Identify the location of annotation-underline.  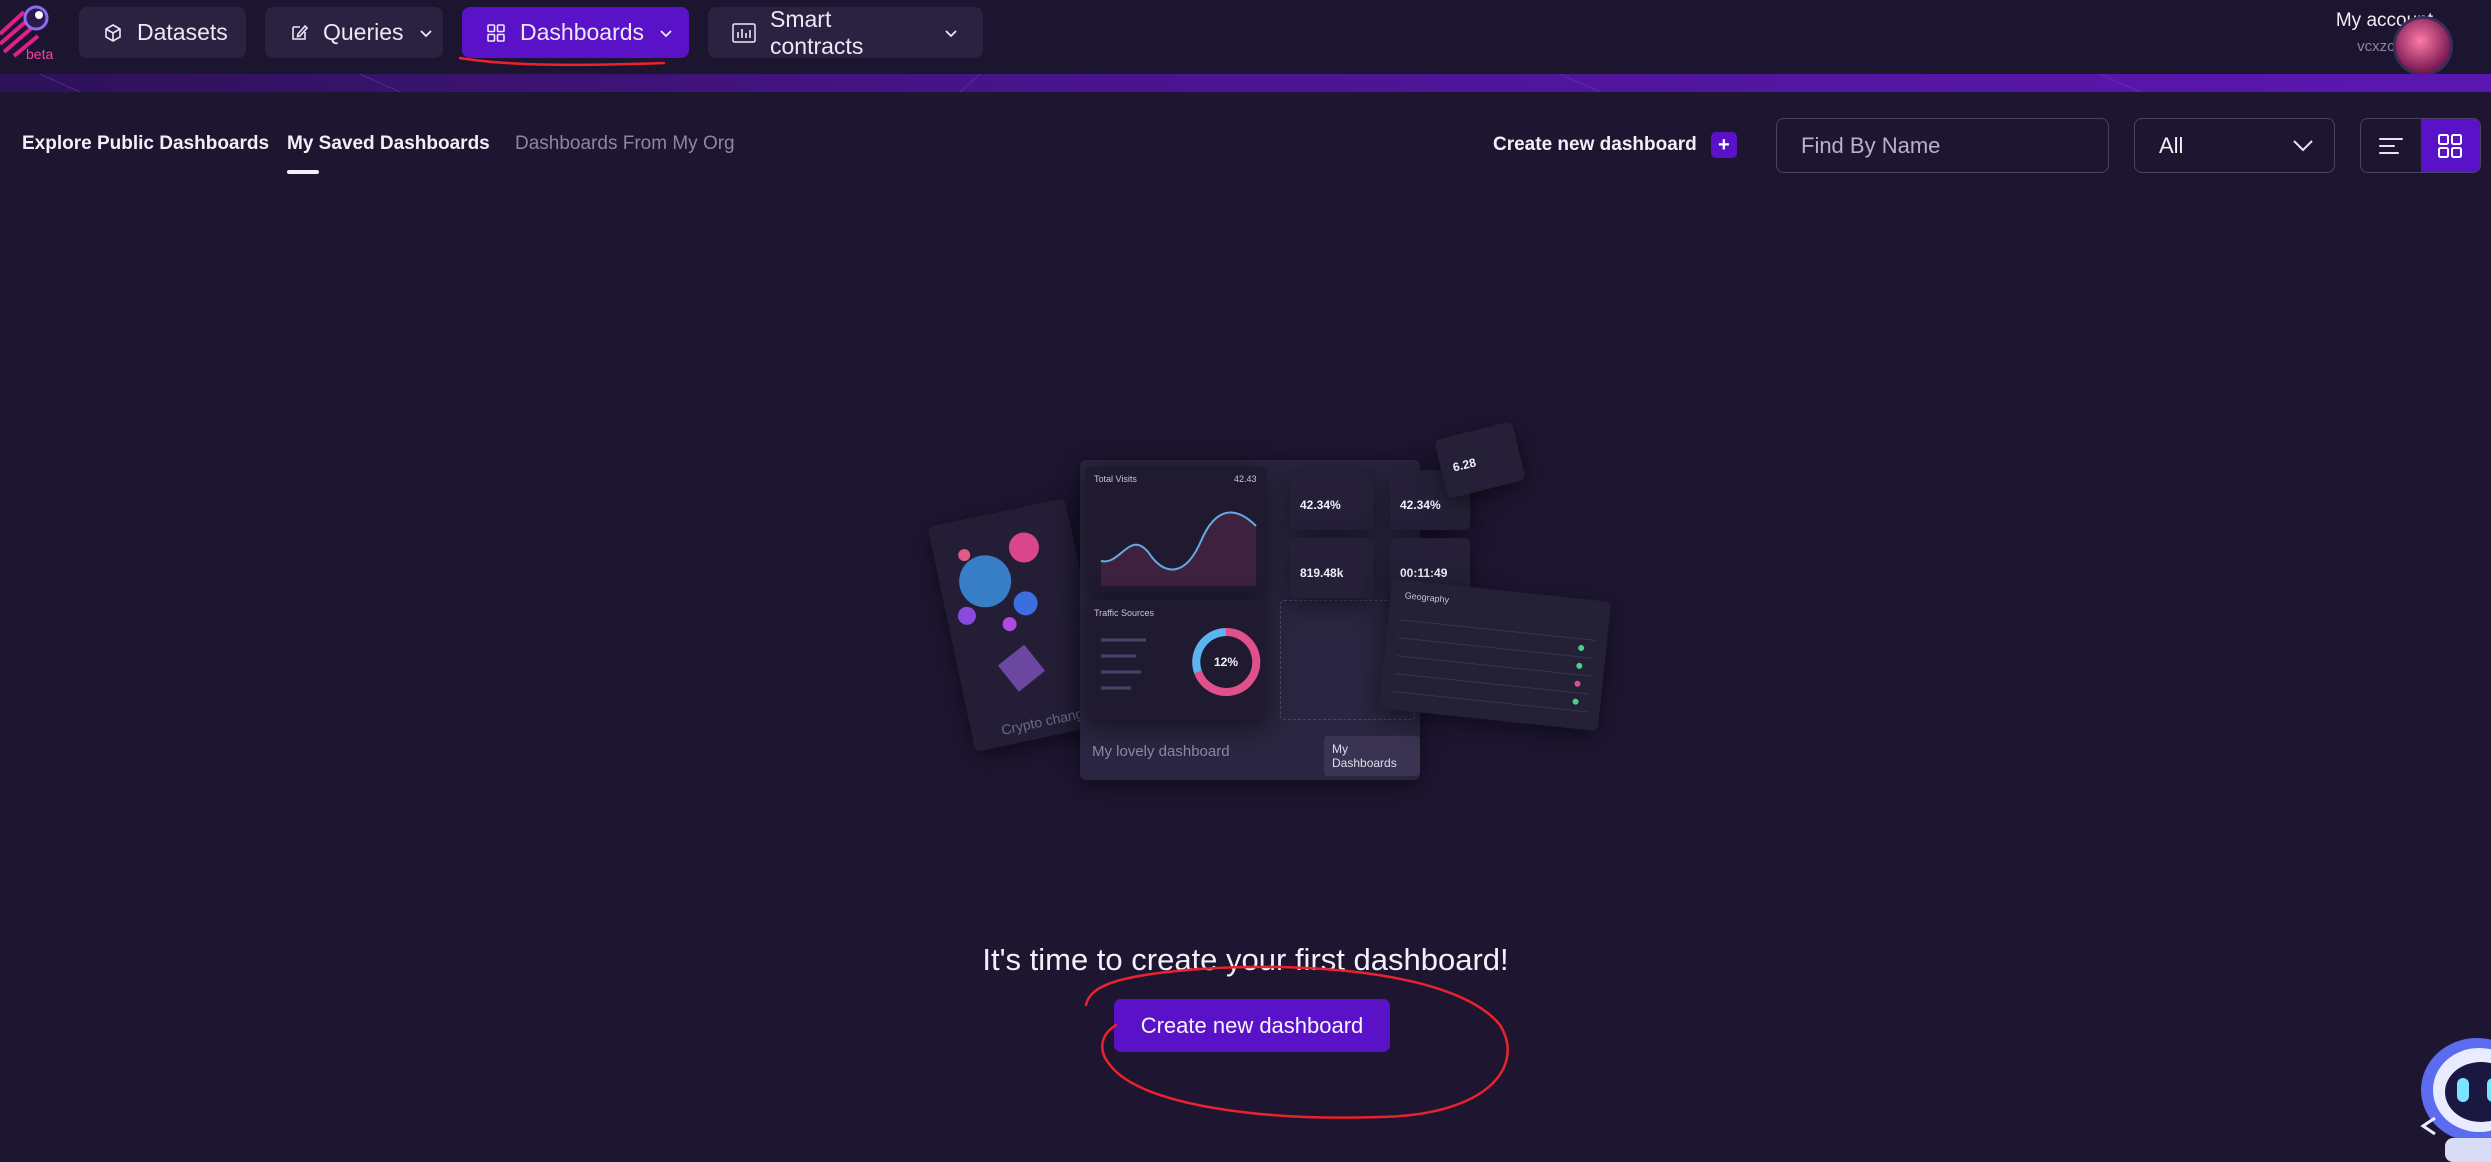
(562, 61).